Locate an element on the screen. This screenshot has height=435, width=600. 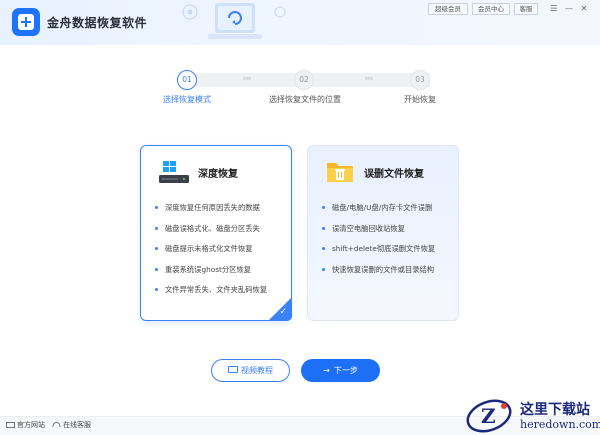
app-logo-icon is located at coordinates (26, 22).